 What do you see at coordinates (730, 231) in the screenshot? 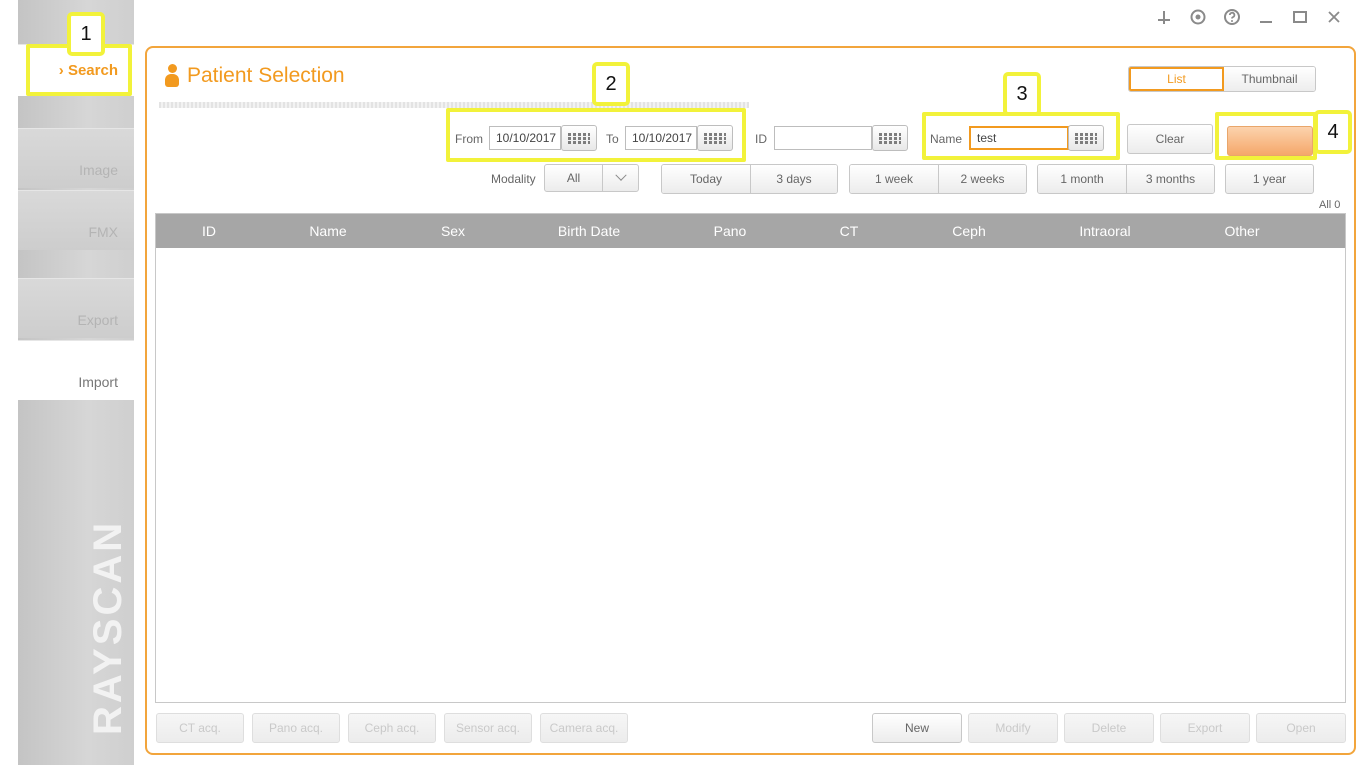
I see `column-header-pano: Pano` at bounding box center [730, 231].